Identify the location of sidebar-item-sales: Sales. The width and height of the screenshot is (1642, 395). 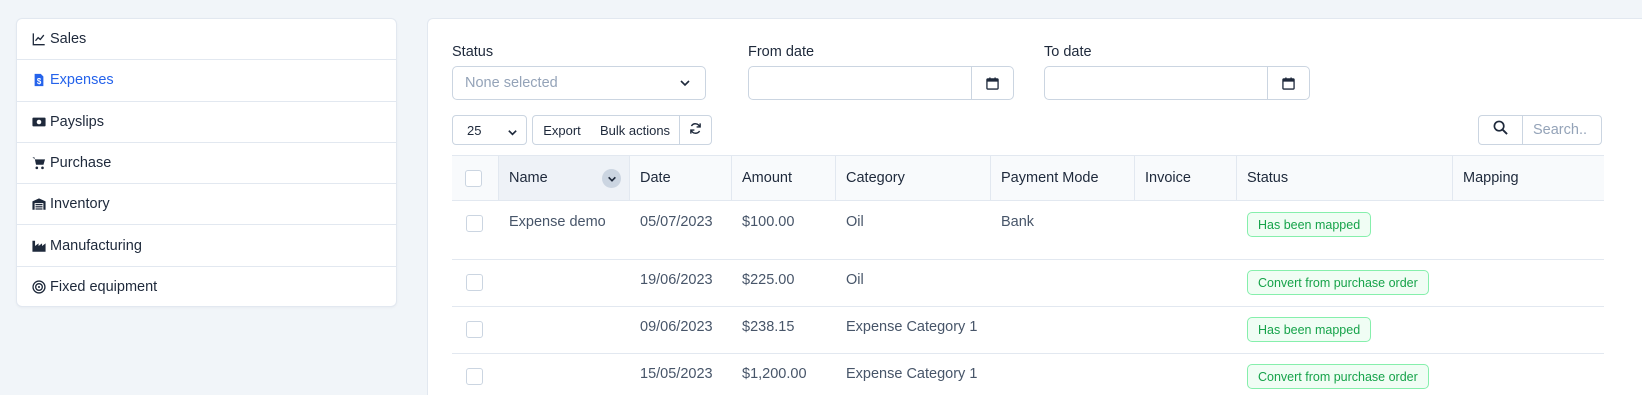
(206, 40).